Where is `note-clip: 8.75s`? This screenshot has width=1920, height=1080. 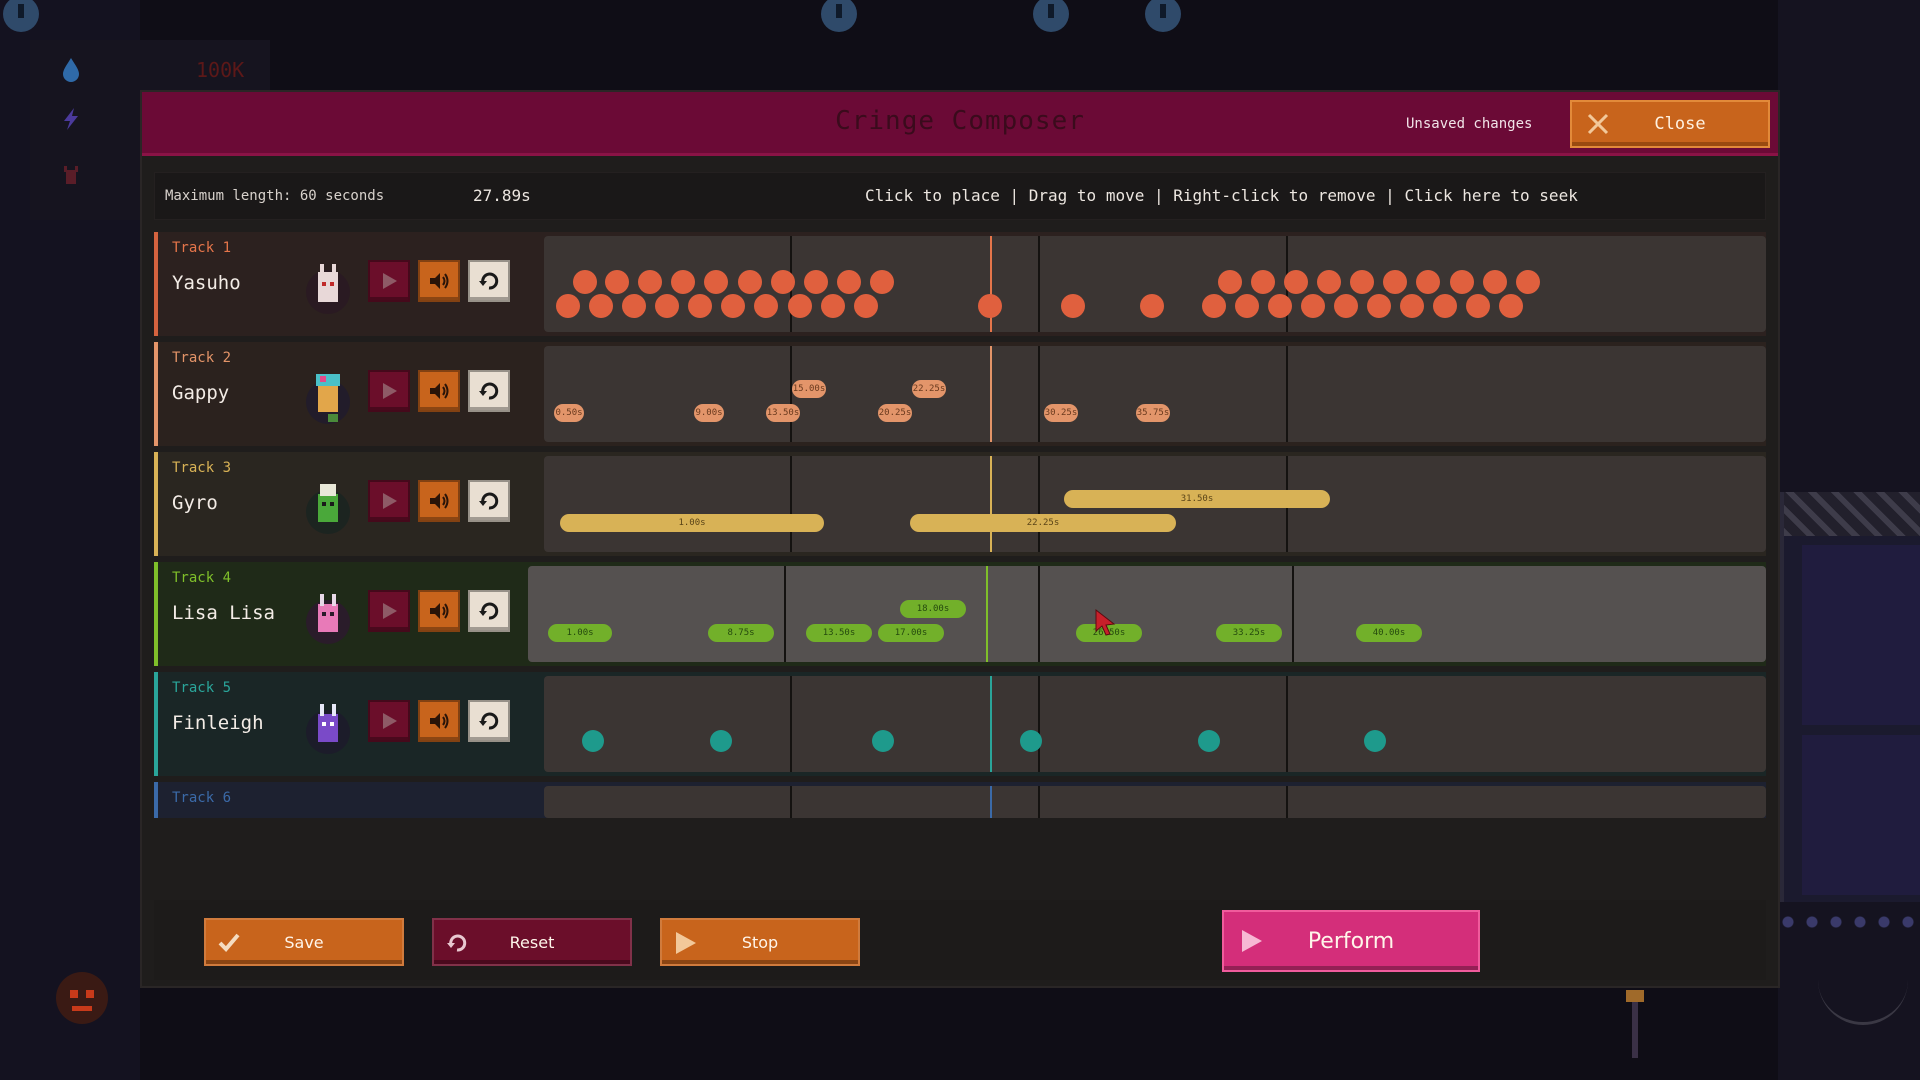
note-clip: 8.75s is located at coordinates (741, 633).